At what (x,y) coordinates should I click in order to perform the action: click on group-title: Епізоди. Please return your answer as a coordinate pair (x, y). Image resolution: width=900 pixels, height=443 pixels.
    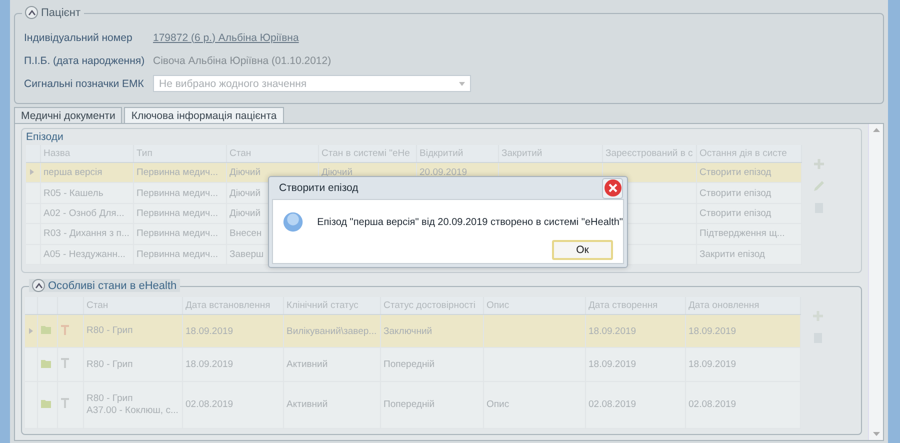
    Looking at the image, I should click on (45, 137).